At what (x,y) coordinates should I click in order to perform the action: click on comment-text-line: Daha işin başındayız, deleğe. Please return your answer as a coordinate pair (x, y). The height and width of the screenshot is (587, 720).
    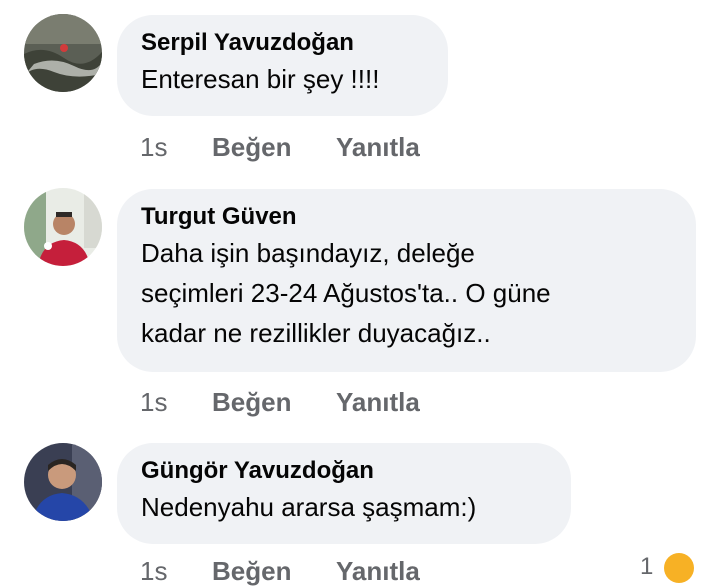
    Looking at the image, I should click on (308, 253).